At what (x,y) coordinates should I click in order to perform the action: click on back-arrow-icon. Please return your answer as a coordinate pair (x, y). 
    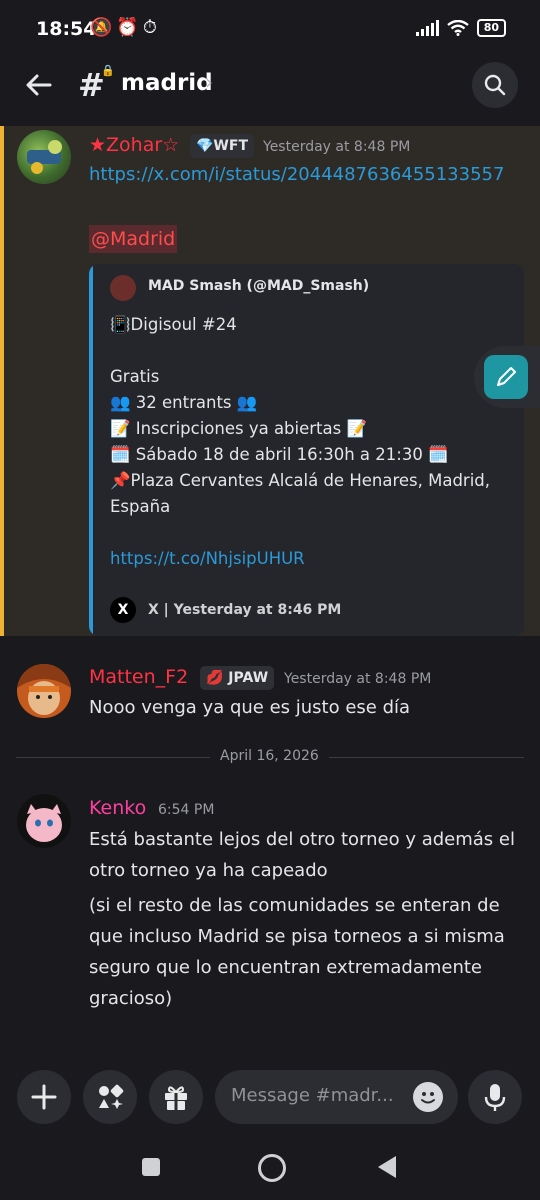
    Looking at the image, I should click on (39, 85).